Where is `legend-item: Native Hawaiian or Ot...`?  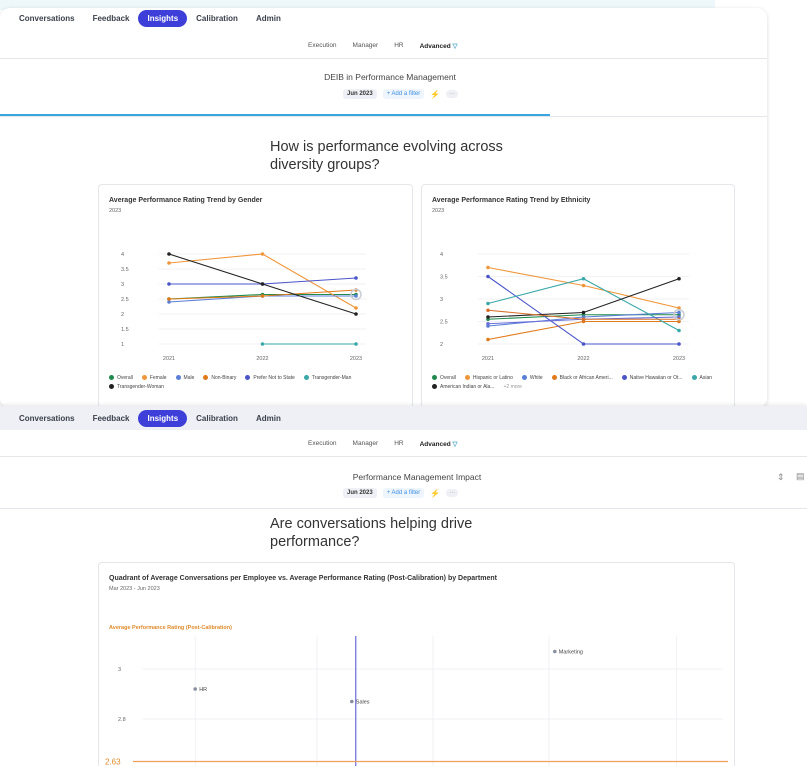
legend-item: Native Hawaiian or Ot... is located at coordinates (652, 378).